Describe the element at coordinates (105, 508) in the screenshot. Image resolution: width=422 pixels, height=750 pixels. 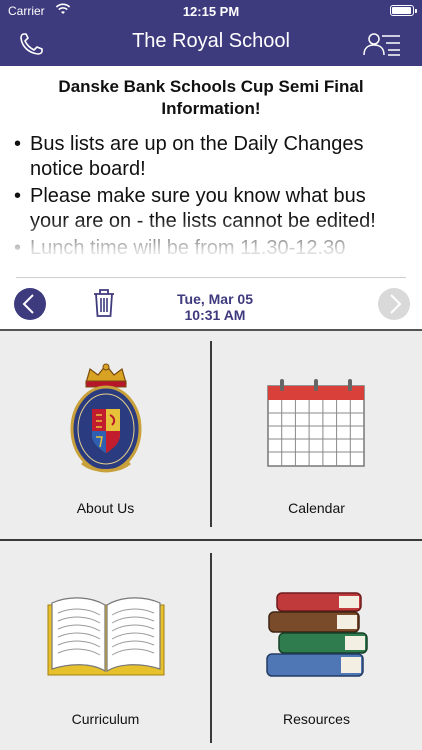
I see `tile-label: About Us` at that location.